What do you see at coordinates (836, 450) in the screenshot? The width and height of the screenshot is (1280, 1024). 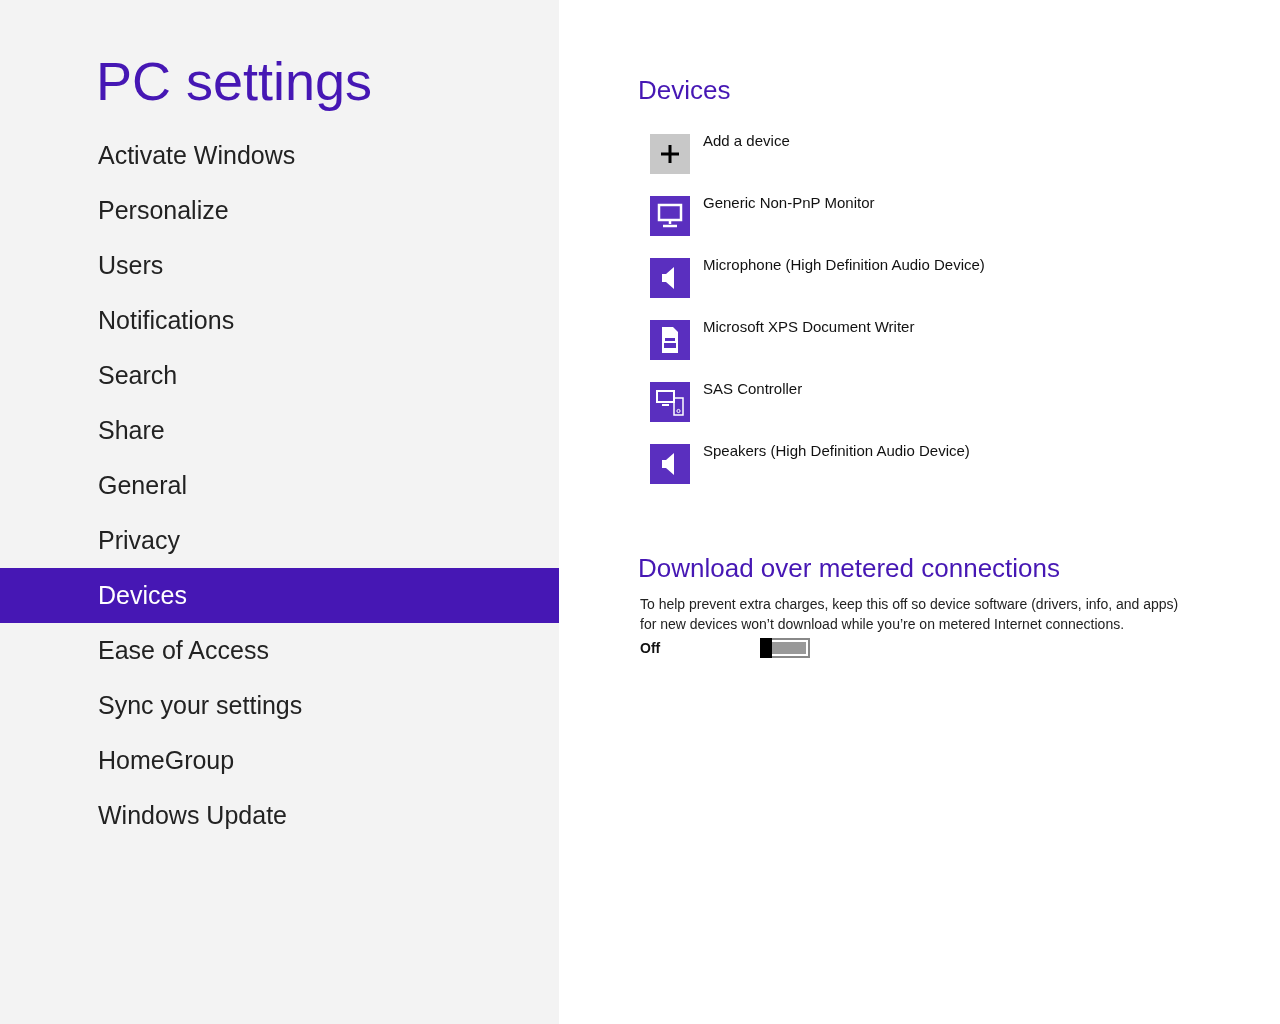 I see `device-name: Speakers (High Definition Audio Device)` at bounding box center [836, 450].